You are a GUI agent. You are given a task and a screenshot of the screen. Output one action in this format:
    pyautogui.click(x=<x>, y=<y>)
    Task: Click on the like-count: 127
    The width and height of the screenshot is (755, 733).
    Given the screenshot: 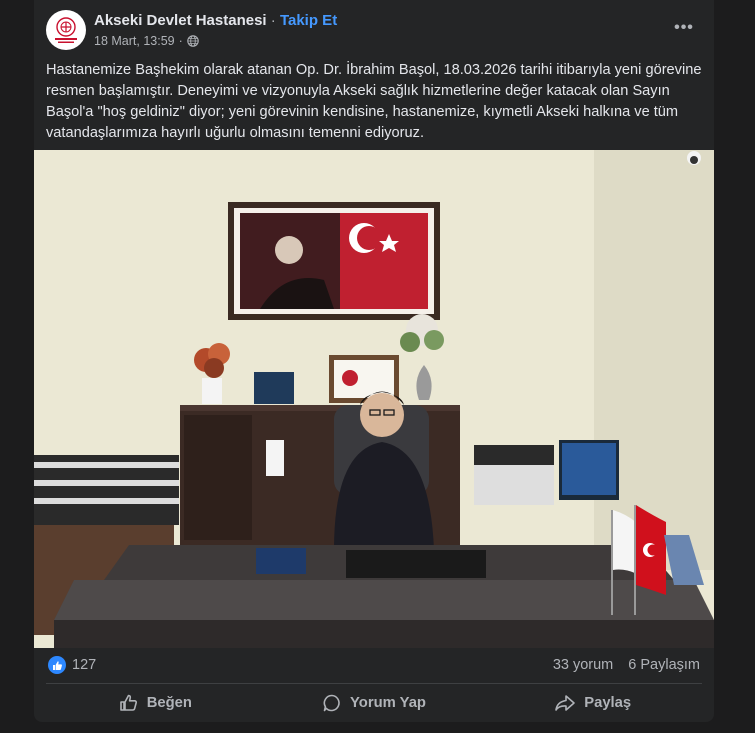 What is the action you would take?
    pyautogui.click(x=84, y=665)
    